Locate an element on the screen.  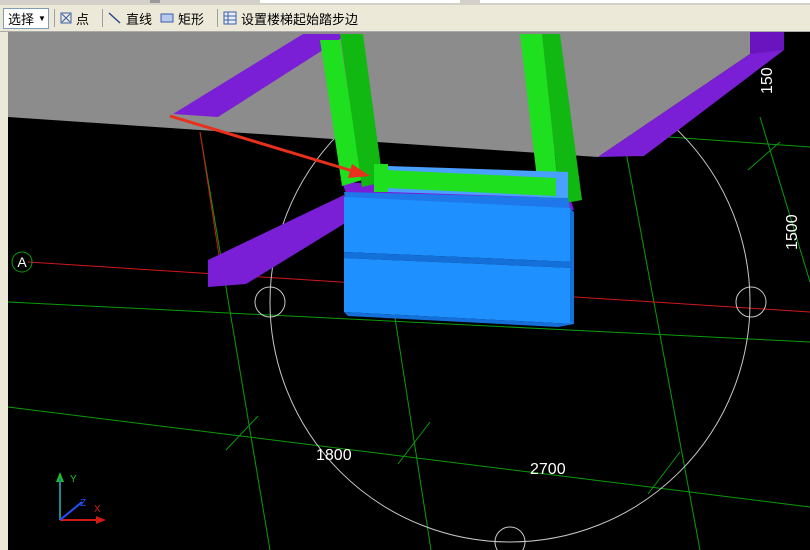
point-button: 点 is located at coordinates (74, 18).